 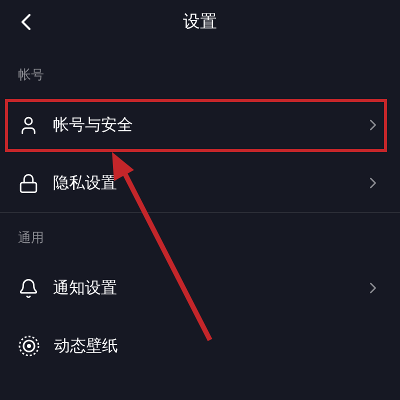 What do you see at coordinates (31, 239) in the screenshot?
I see `section-label: 通用` at bounding box center [31, 239].